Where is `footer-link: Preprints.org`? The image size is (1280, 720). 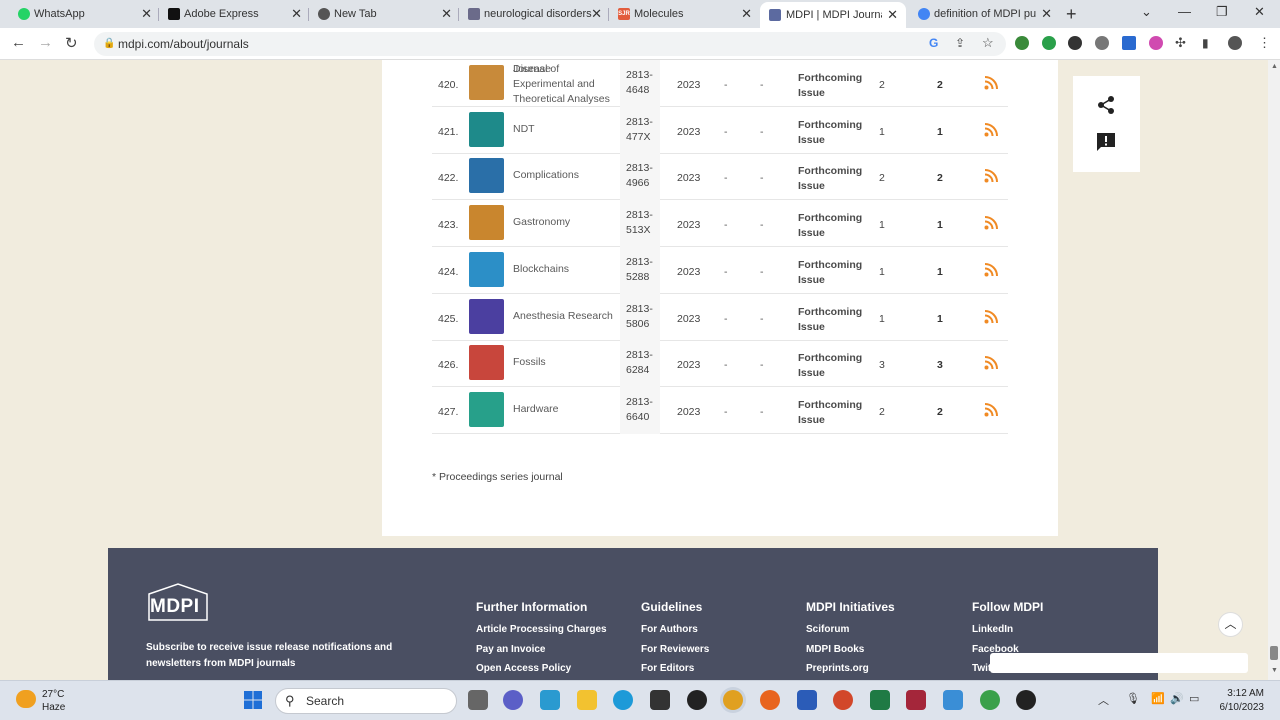
footer-link: Preprints.org is located at coordinates (850, 671).